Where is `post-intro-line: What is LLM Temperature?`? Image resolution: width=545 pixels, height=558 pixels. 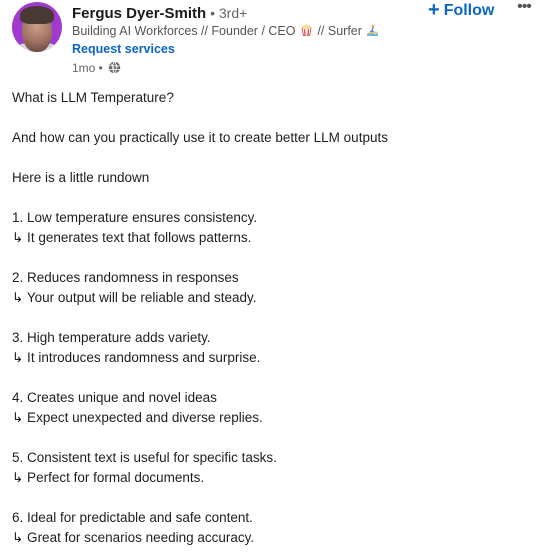
post-intro-line: What is LLM Temperature? is located at coordinates (93, 97).